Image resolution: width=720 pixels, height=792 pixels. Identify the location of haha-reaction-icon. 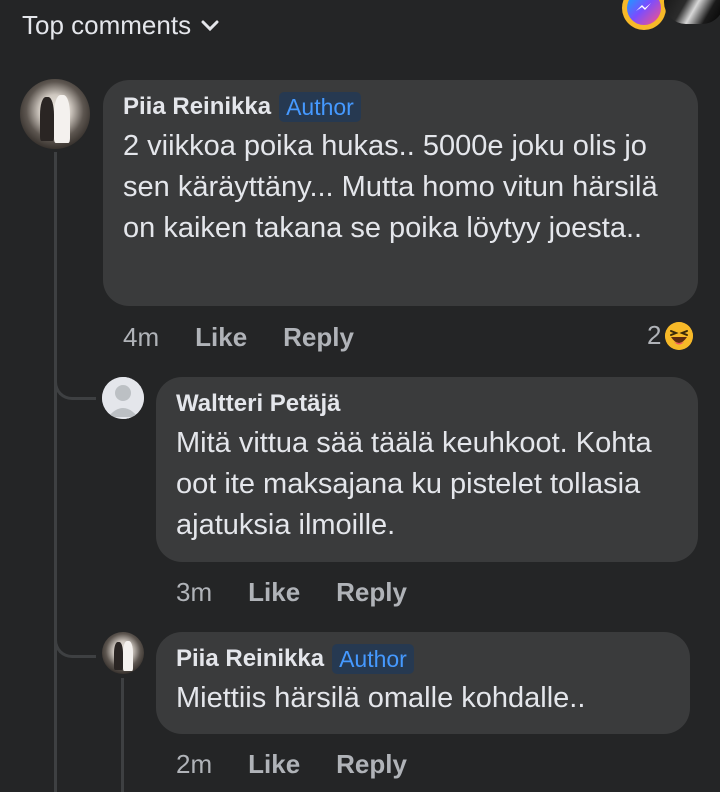
(679, 335).